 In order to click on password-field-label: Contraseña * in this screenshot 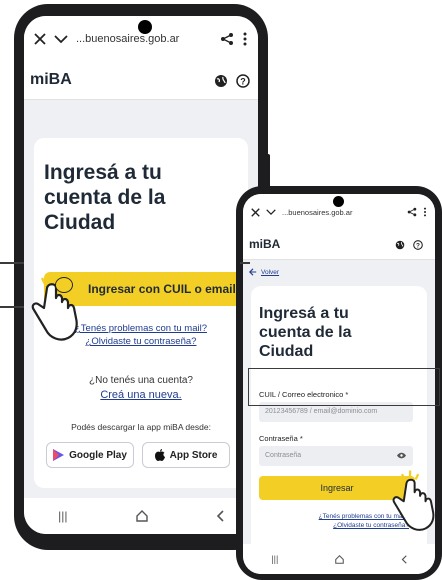, I will do `click(281, 438)`.